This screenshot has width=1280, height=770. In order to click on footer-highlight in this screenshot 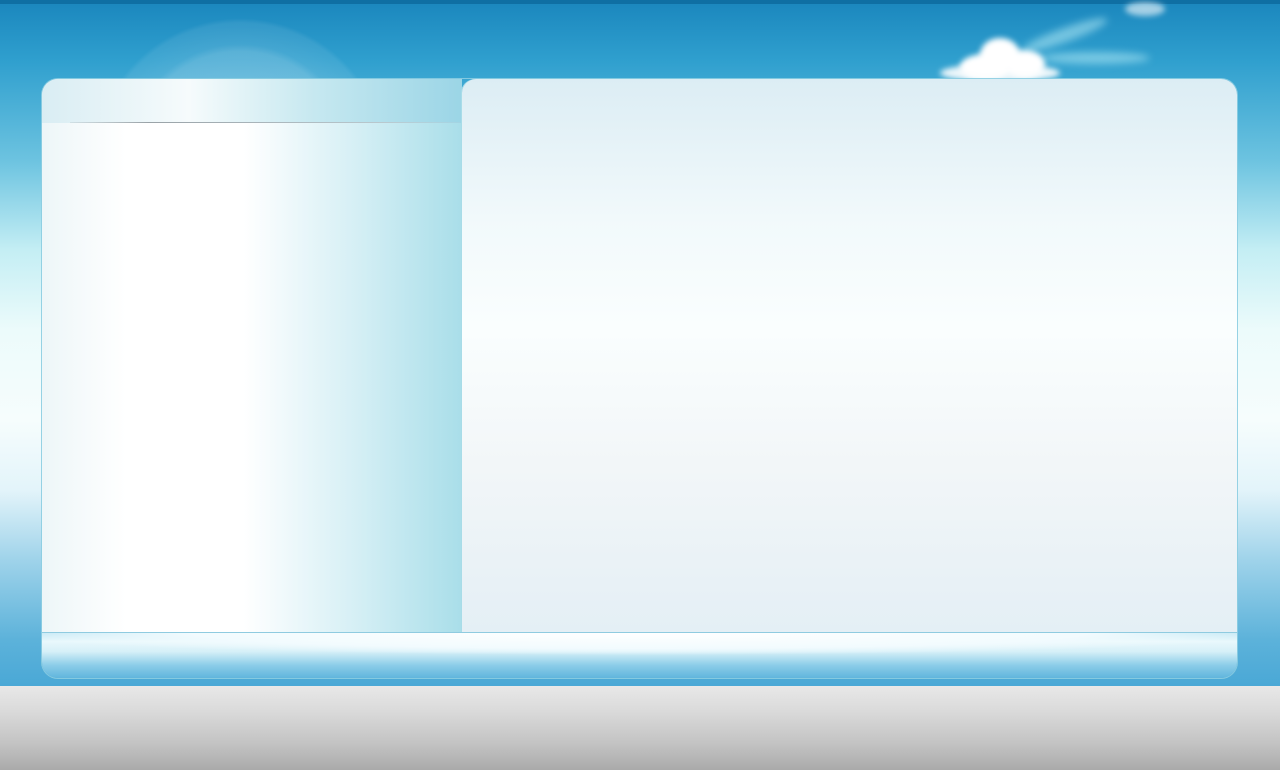, I will do `click(639, 645)`.